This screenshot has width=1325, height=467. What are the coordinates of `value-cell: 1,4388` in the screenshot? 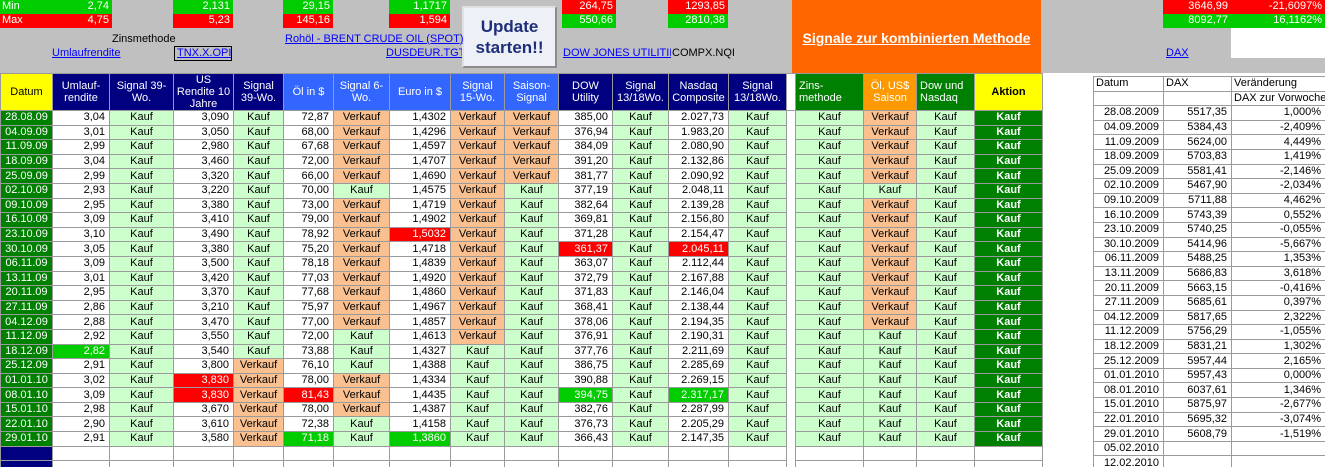 It's located at (420, 366).